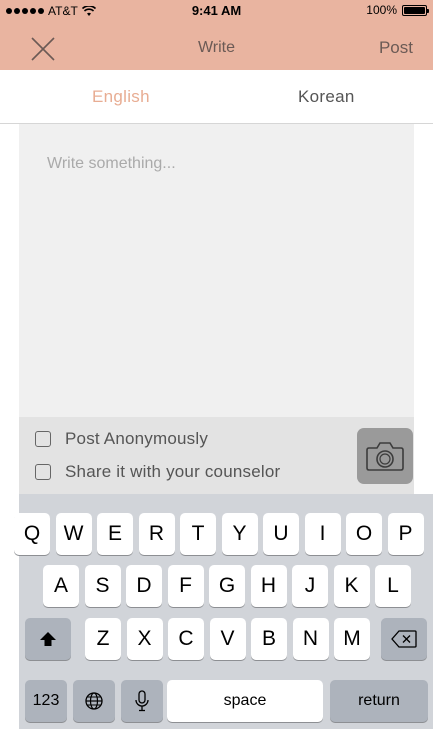  What do you see at coordinates (198, 534) in the screenshot?
I see `key-t: T` at bounding box center [198, 534].